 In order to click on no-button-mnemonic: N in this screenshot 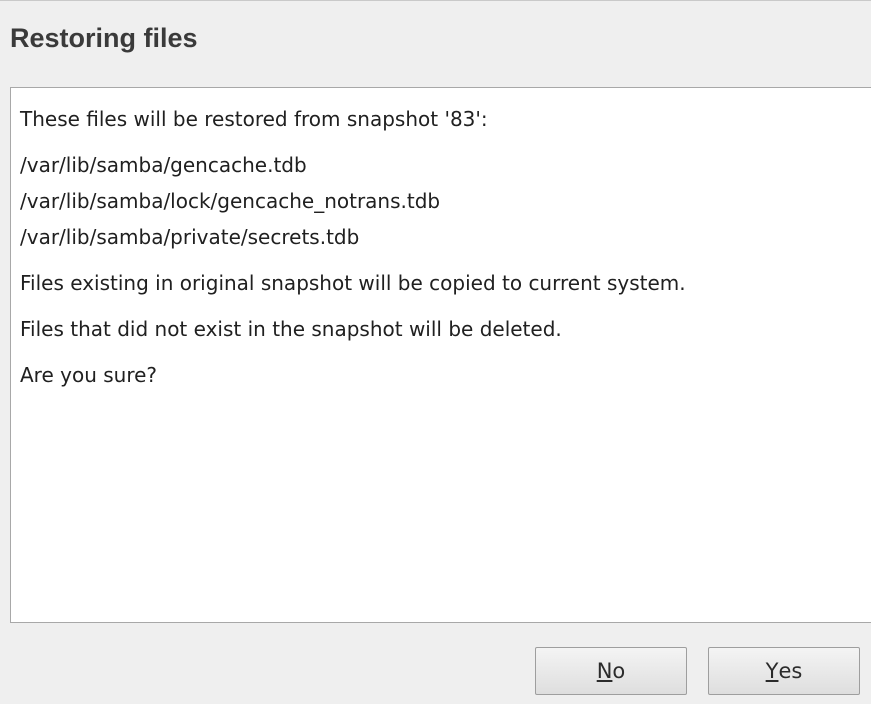, I will do `click(604, 671)`.